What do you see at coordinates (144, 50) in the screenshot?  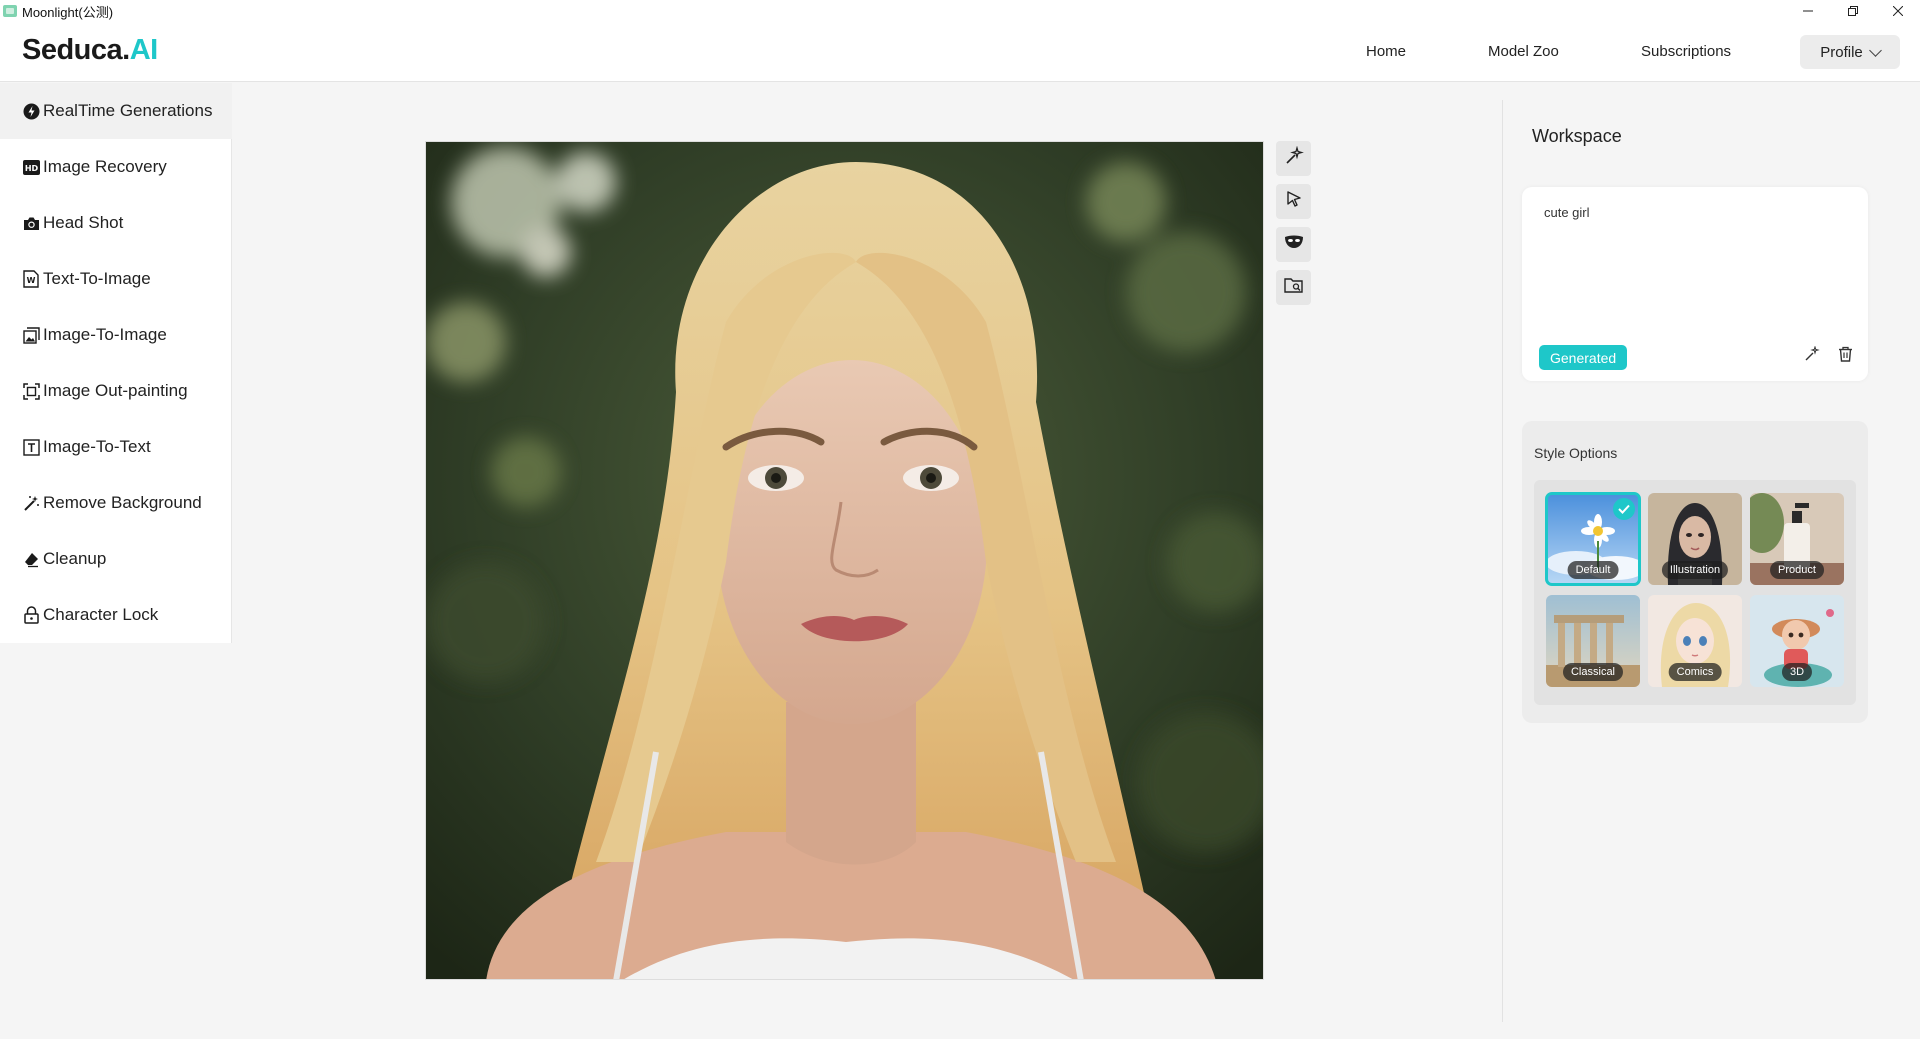 I see `brand-accent: AI` at bounding box center [144, 50].